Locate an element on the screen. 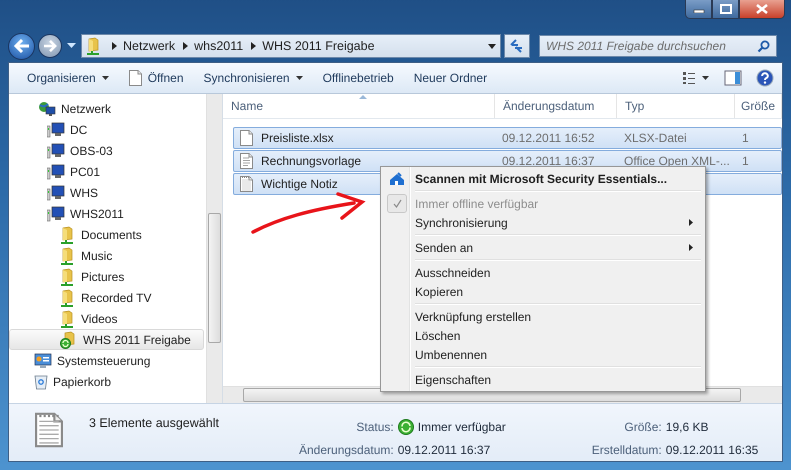 Image resolution: width=791 pixels, height=470 pixels. breadcrumb-item: WHS 2011 Freigabe is located at coordinates (318, 46).